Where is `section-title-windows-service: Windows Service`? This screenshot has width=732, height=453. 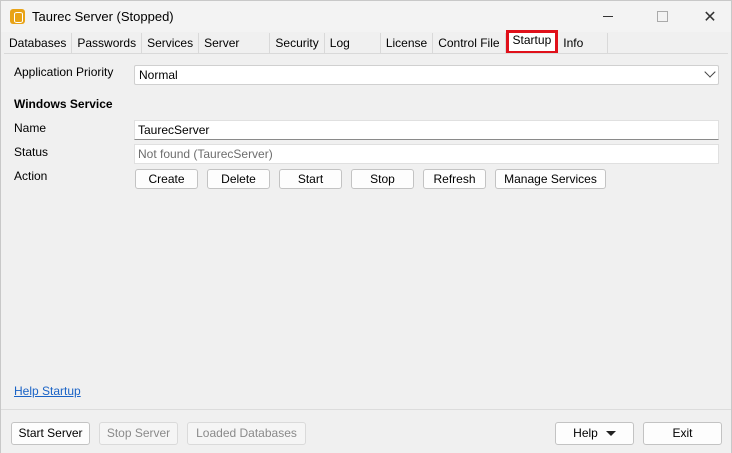 section-title-windows-service: Windows Service is located at coordinates (63, 104).